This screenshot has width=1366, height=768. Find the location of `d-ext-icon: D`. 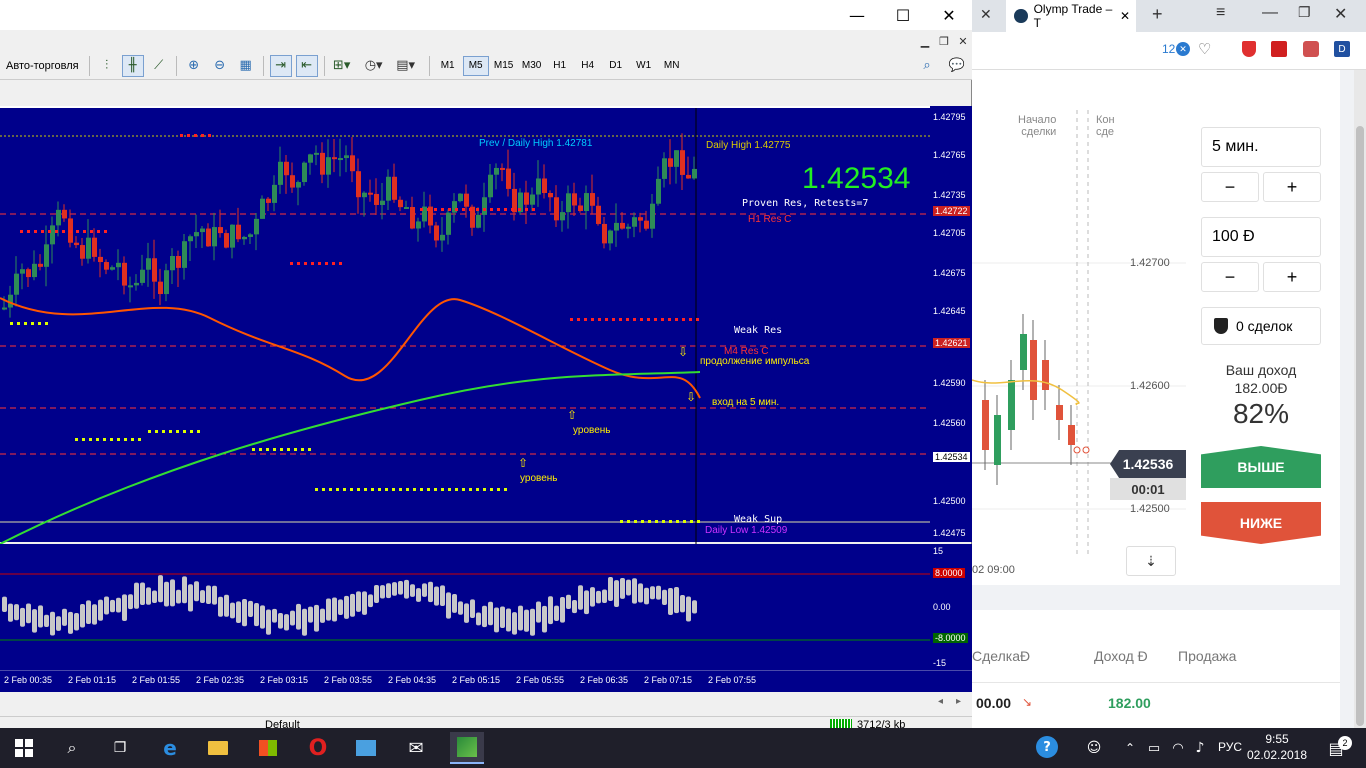

d-ext-icon: D is located at coordinates (1342, 49).